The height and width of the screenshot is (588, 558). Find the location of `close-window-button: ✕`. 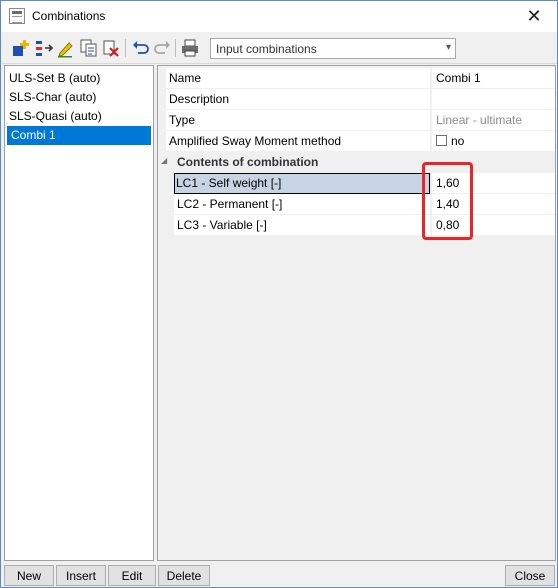

close-window-button: ✕ is located at coordinates (534, 16).